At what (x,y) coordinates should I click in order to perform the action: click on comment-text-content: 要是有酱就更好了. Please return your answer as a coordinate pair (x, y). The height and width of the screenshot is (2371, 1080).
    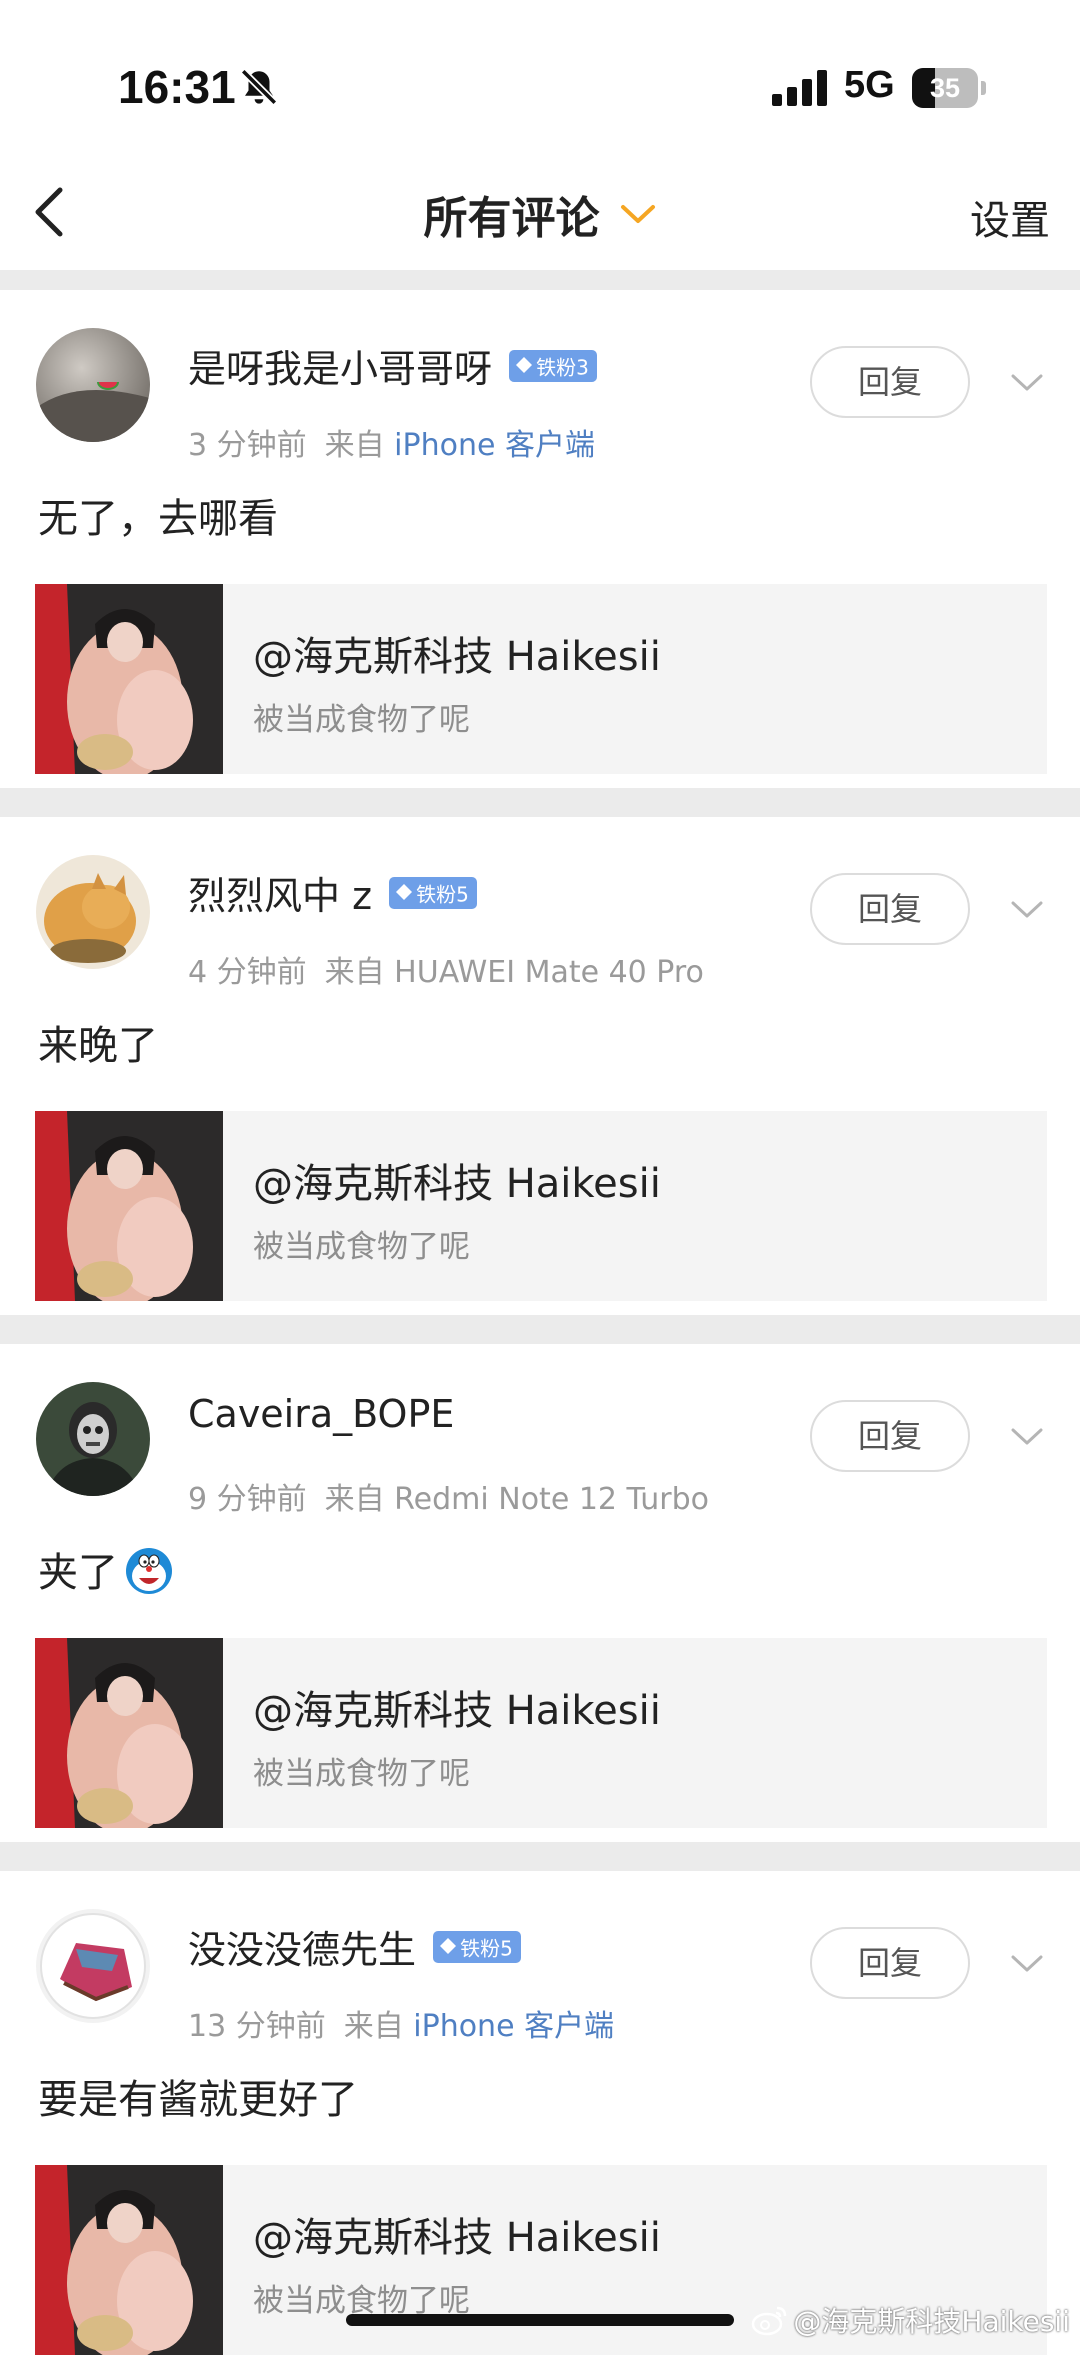
    Looking at the image, I should click on (198, 2100).